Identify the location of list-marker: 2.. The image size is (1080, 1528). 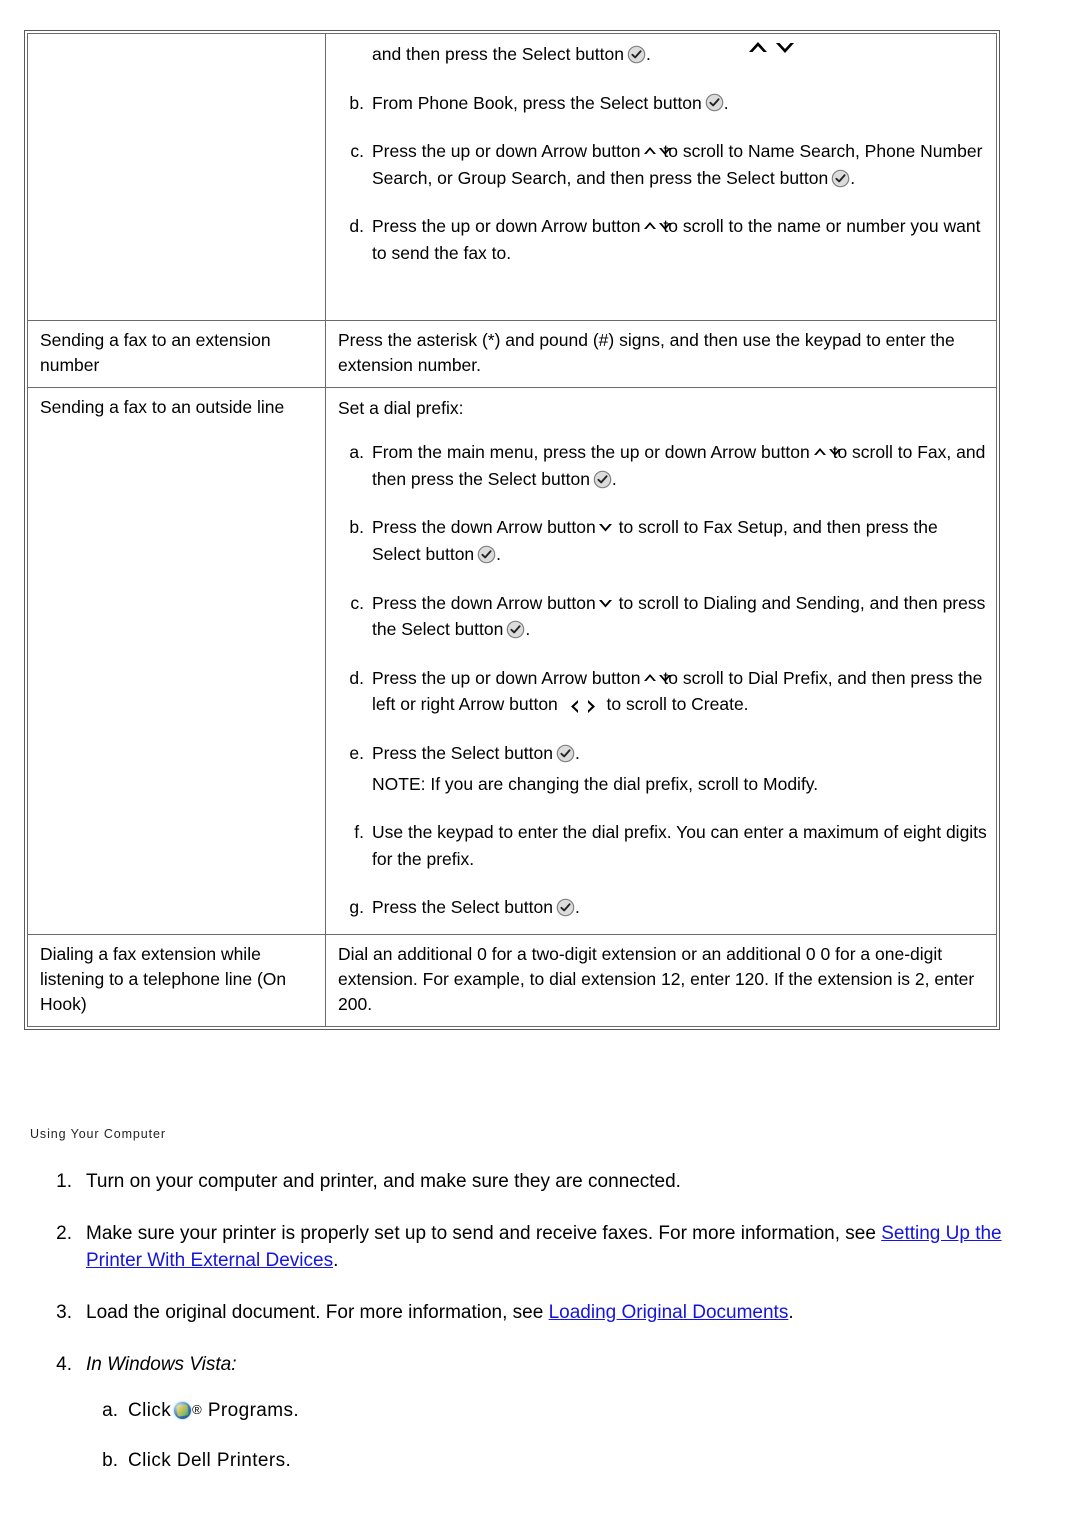
(64, 1233).